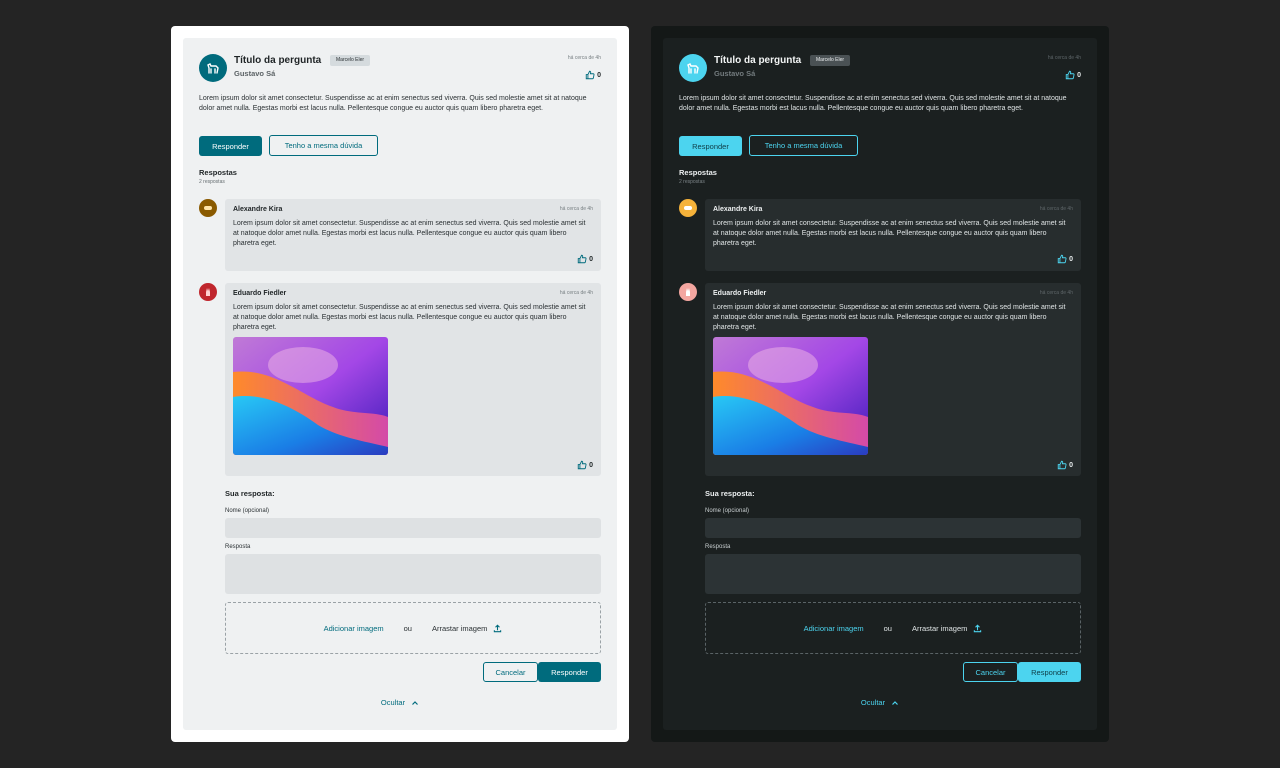  What do you see at coordinates (887, 628) in the screenshot?
I see `dropzone-or: ou` at bounding box center [887, 628].